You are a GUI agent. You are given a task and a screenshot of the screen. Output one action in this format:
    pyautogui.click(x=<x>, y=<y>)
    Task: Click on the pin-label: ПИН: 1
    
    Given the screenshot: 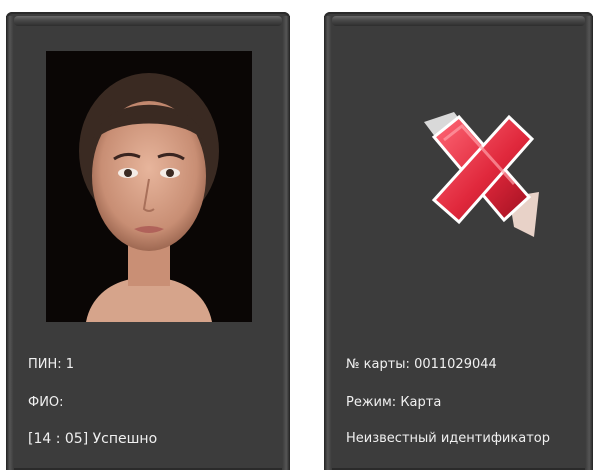 What is the action you would take?
    pyautogui.click(x=51, y=364)
    